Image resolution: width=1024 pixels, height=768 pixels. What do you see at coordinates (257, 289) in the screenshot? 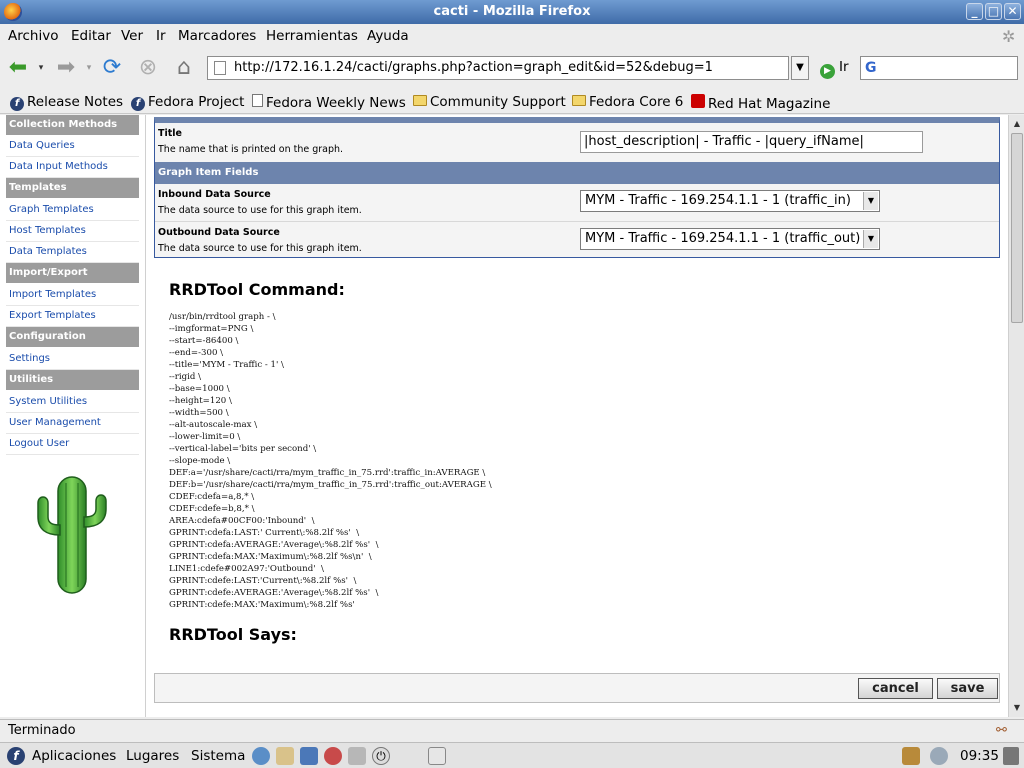
I see `rrdtool-command-heading: RRDTool Command:` at bounding box center [257, 289].